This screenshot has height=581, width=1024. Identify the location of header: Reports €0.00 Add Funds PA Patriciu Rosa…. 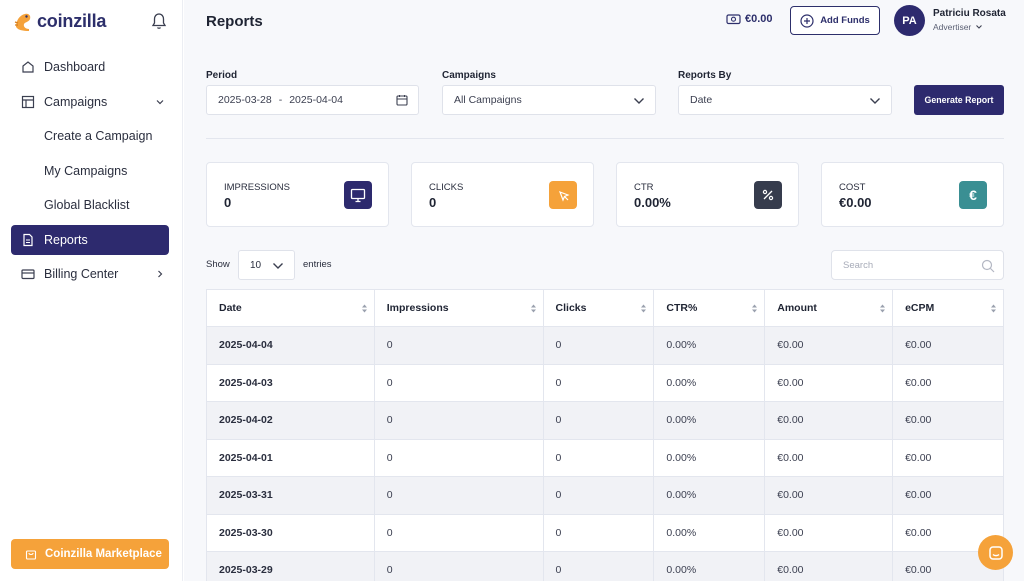
(604, 22).